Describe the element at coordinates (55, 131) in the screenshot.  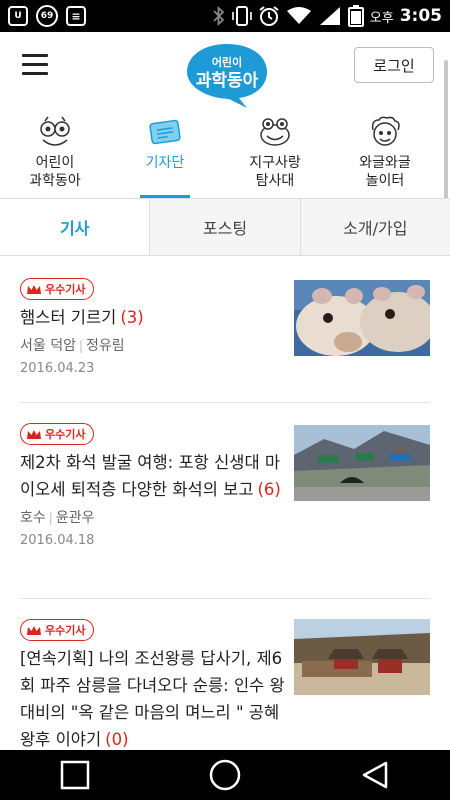
I see `science-owl-icon` at that location.